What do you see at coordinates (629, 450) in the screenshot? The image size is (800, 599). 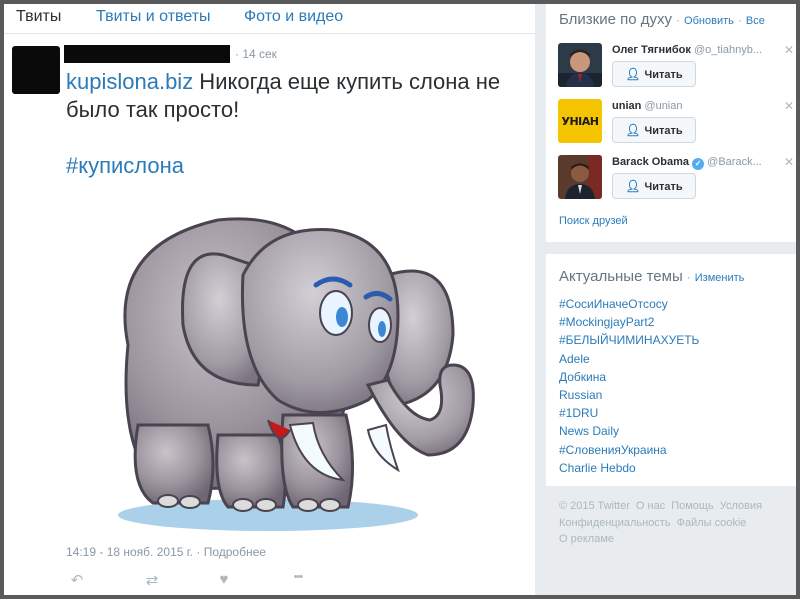 I see `trend-item: #СловенияУкраина` at bounding box center [629, 450].